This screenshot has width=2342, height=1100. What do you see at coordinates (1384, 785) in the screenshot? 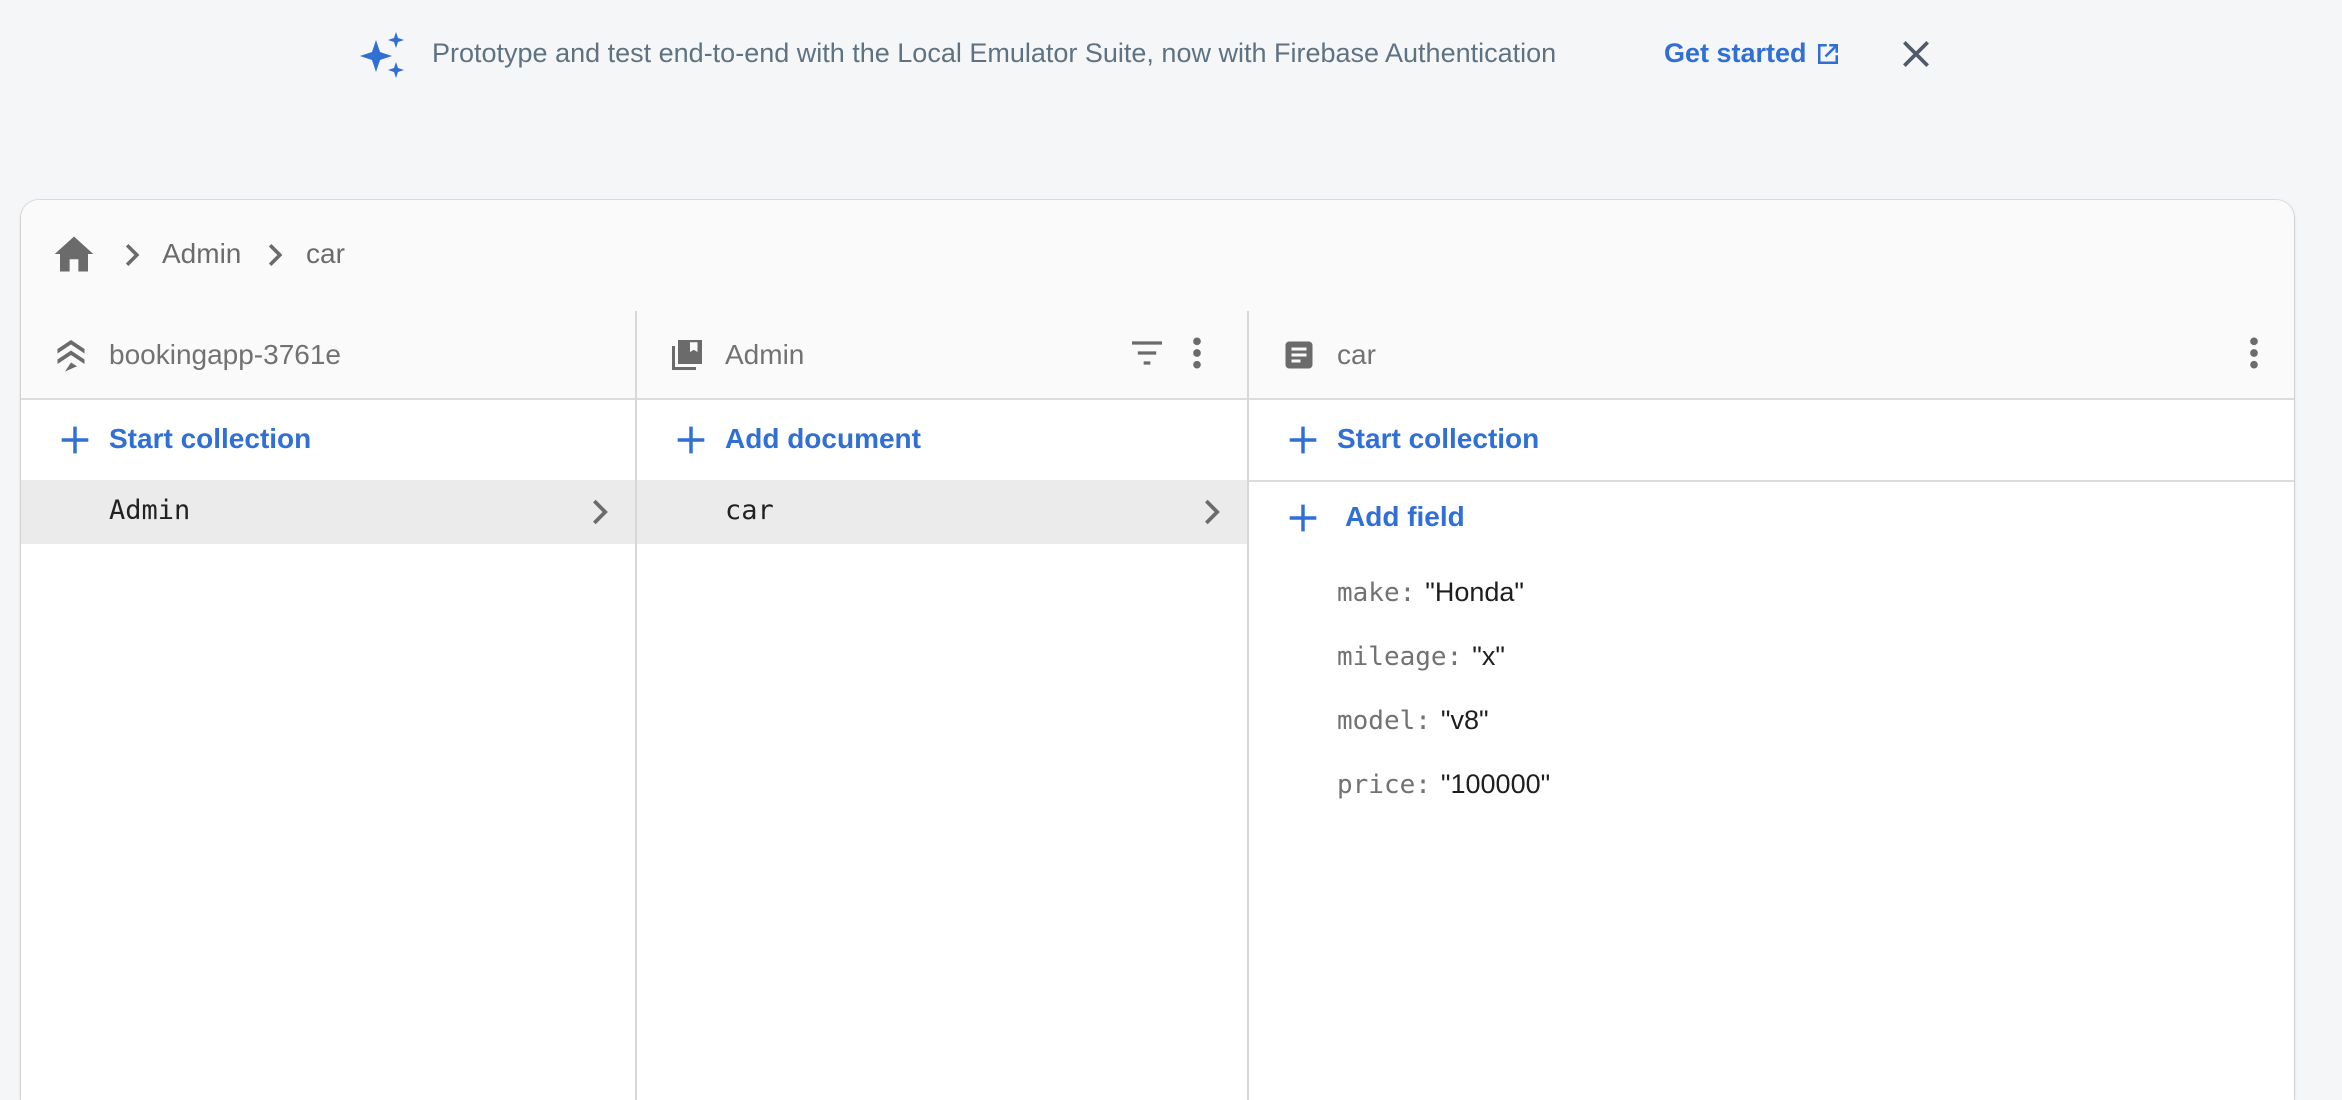
I see `field-key: price:` at bounding box center [1384, 785].